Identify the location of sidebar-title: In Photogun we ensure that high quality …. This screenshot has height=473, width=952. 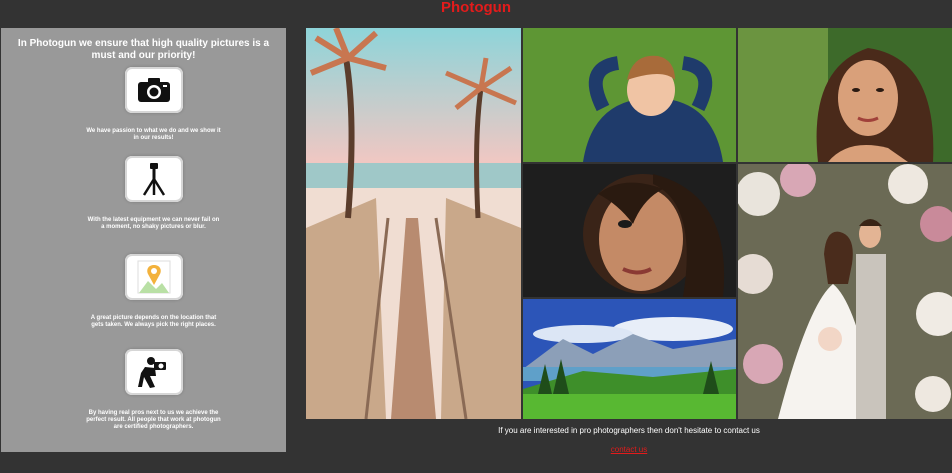
(143, 49).